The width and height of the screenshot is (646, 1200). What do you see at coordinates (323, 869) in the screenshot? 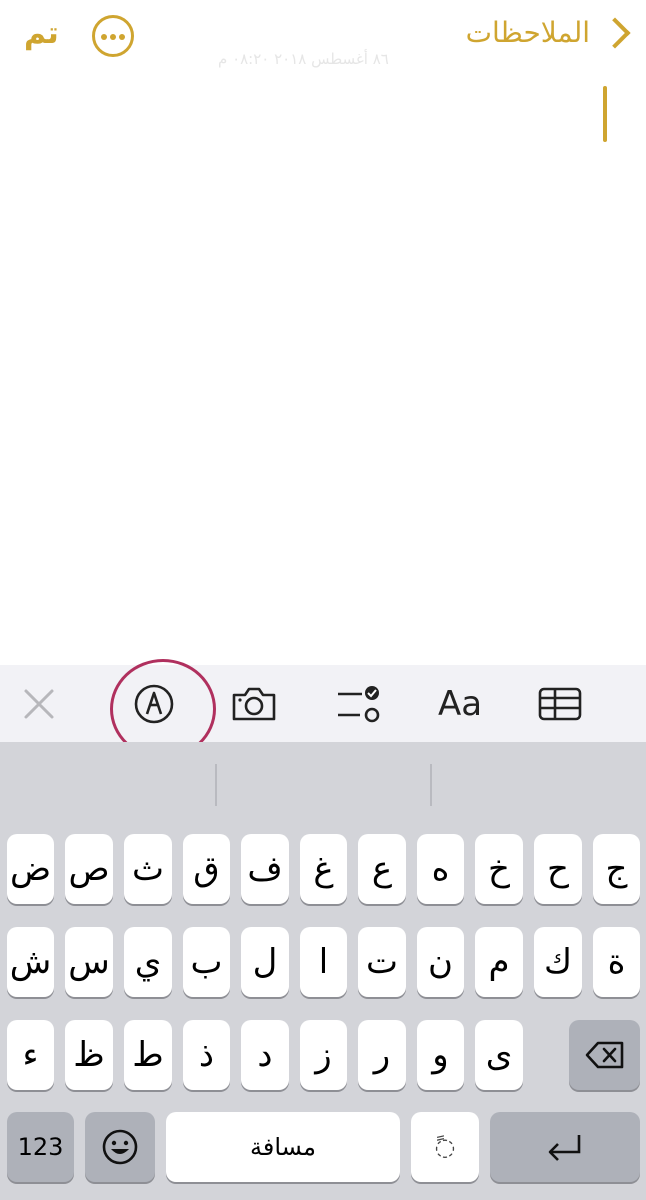
I see `key: غ` at bounding box center [323, 869].